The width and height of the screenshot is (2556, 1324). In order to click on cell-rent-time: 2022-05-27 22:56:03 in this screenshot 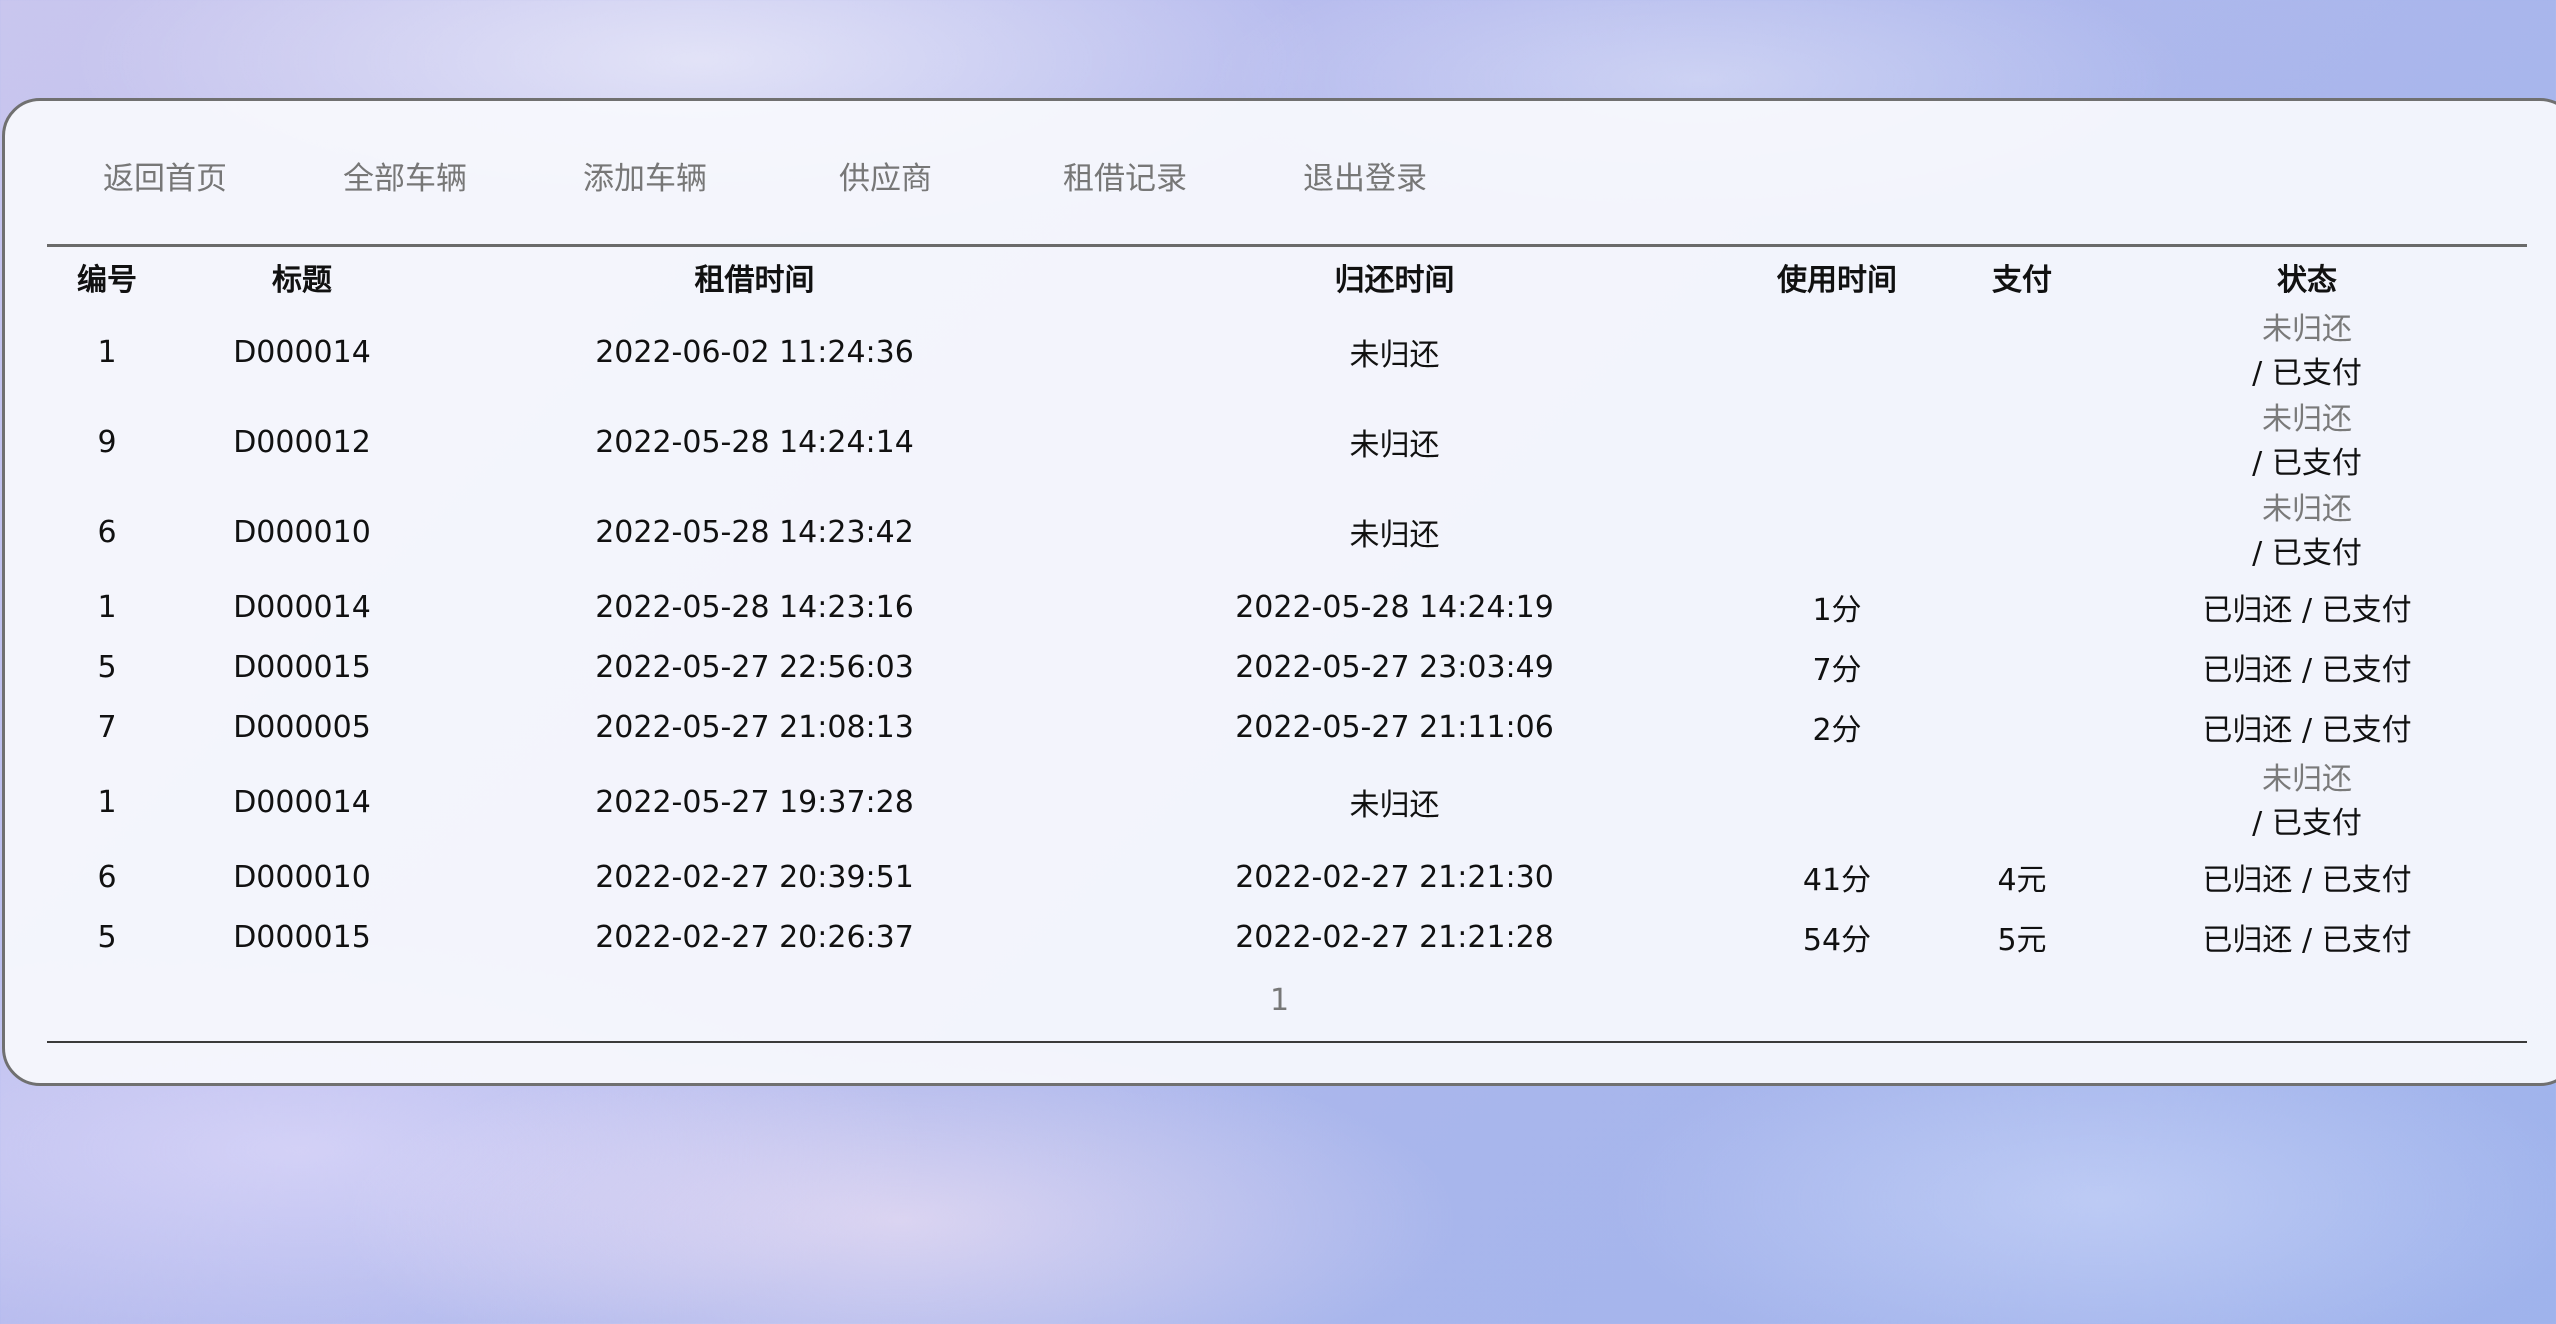, I will do `click(754, 667)`.